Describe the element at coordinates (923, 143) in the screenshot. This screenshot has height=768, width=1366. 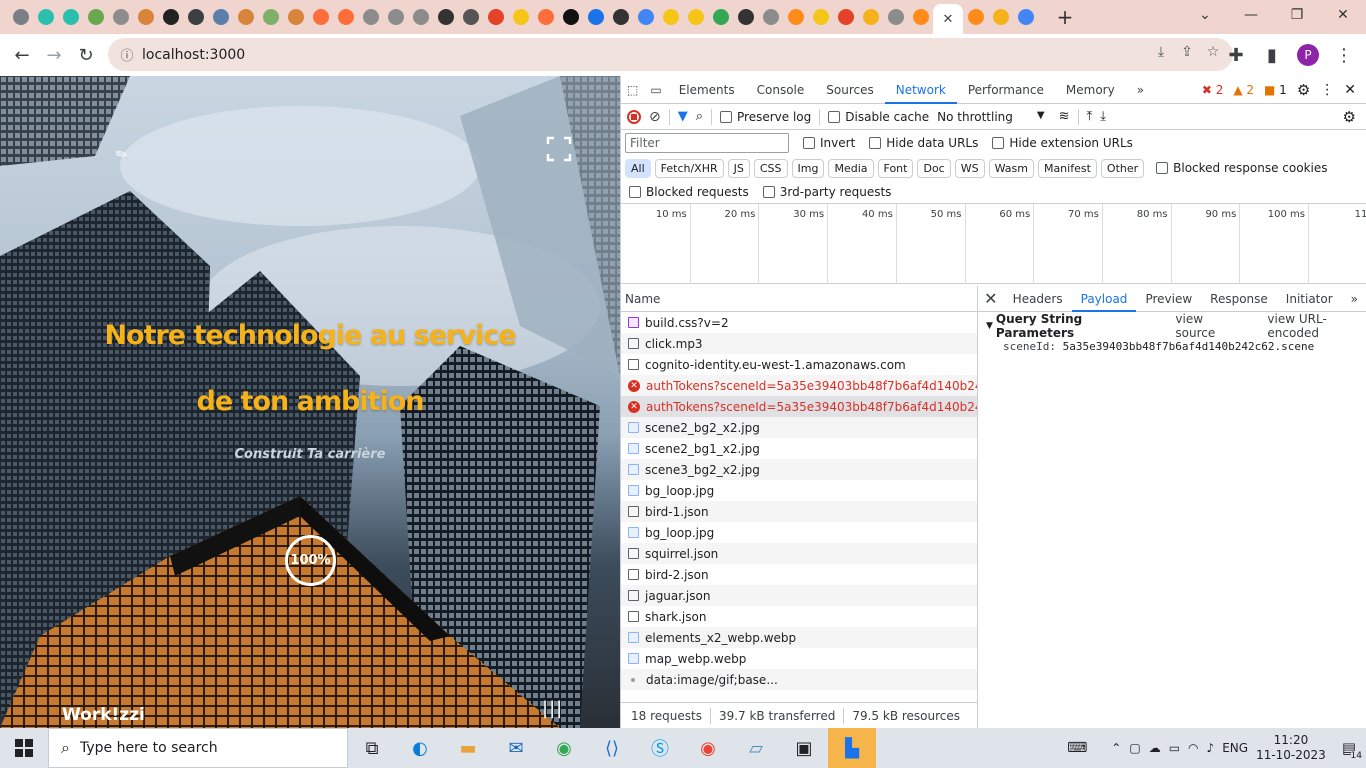
I see `hide-data-urls-checkbox: Hide data URLs` at that location.